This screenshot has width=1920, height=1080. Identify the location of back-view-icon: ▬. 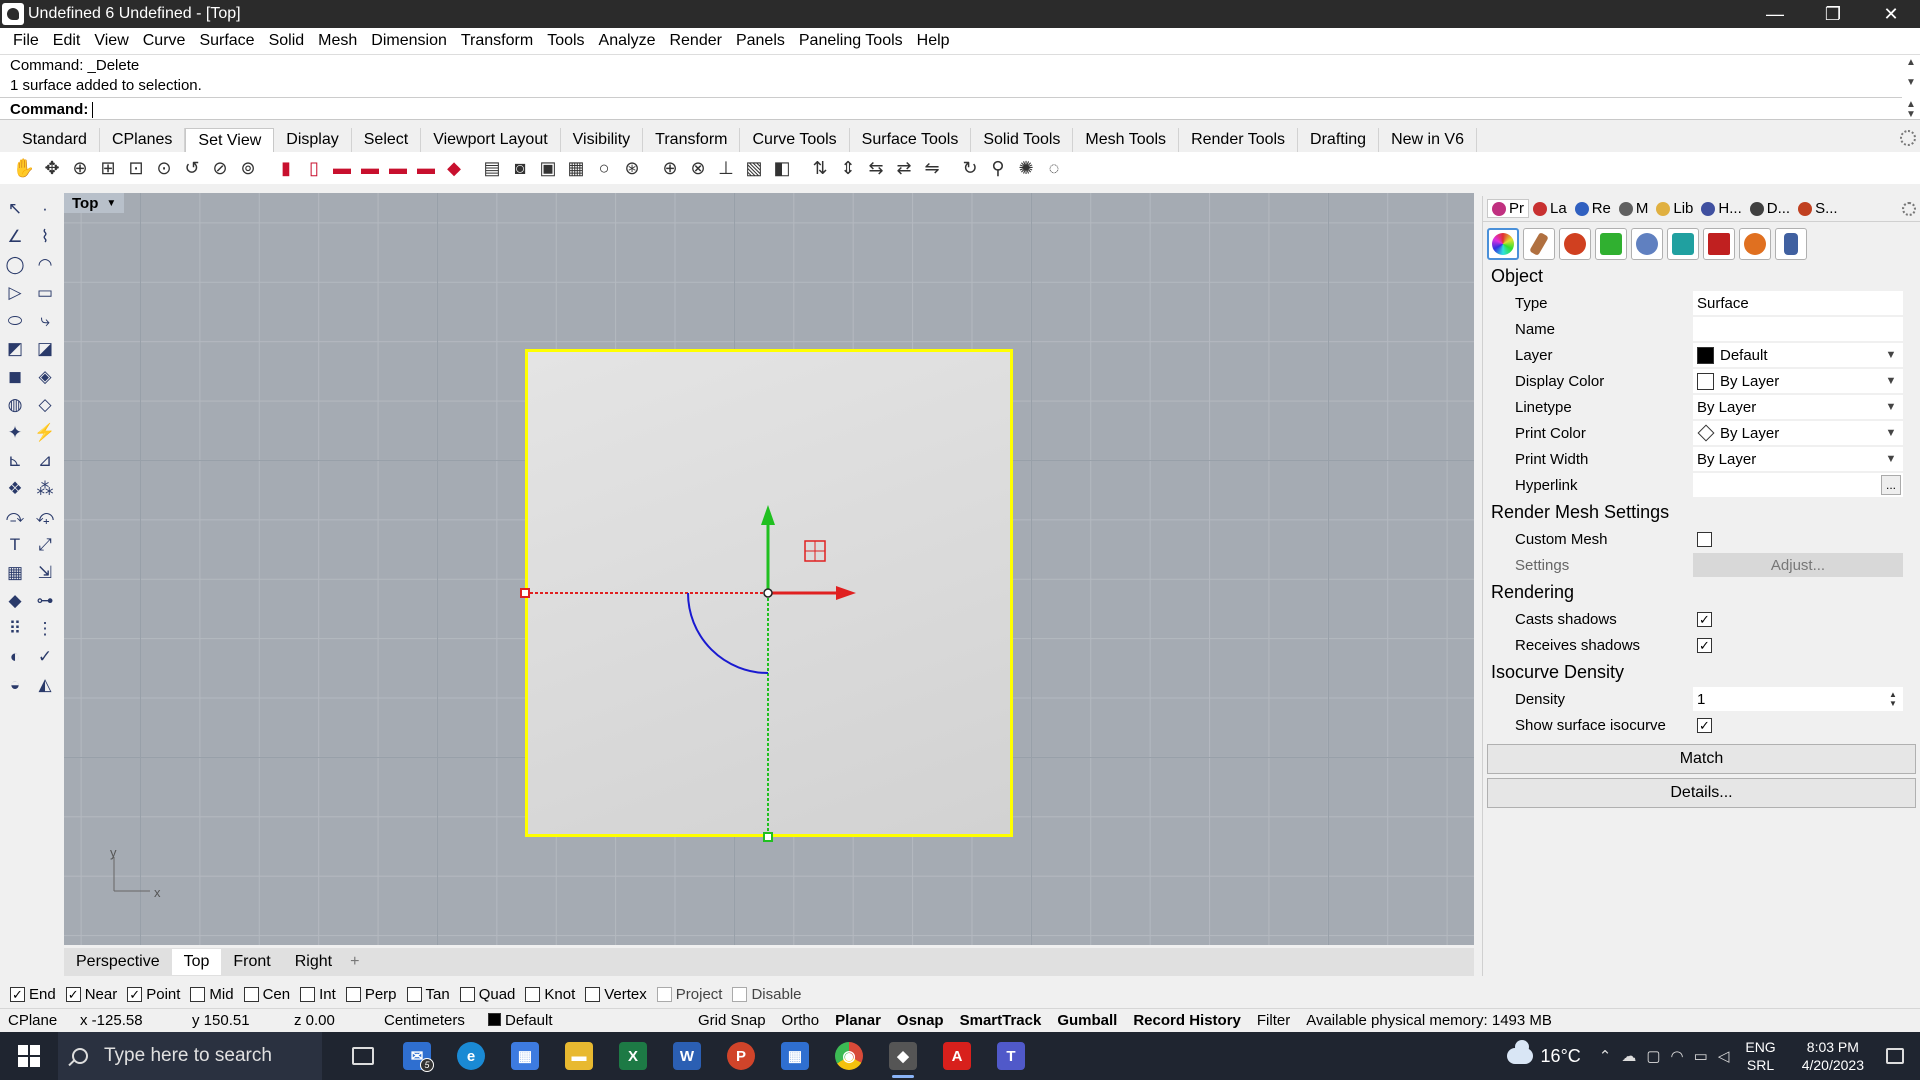
(370, 168).